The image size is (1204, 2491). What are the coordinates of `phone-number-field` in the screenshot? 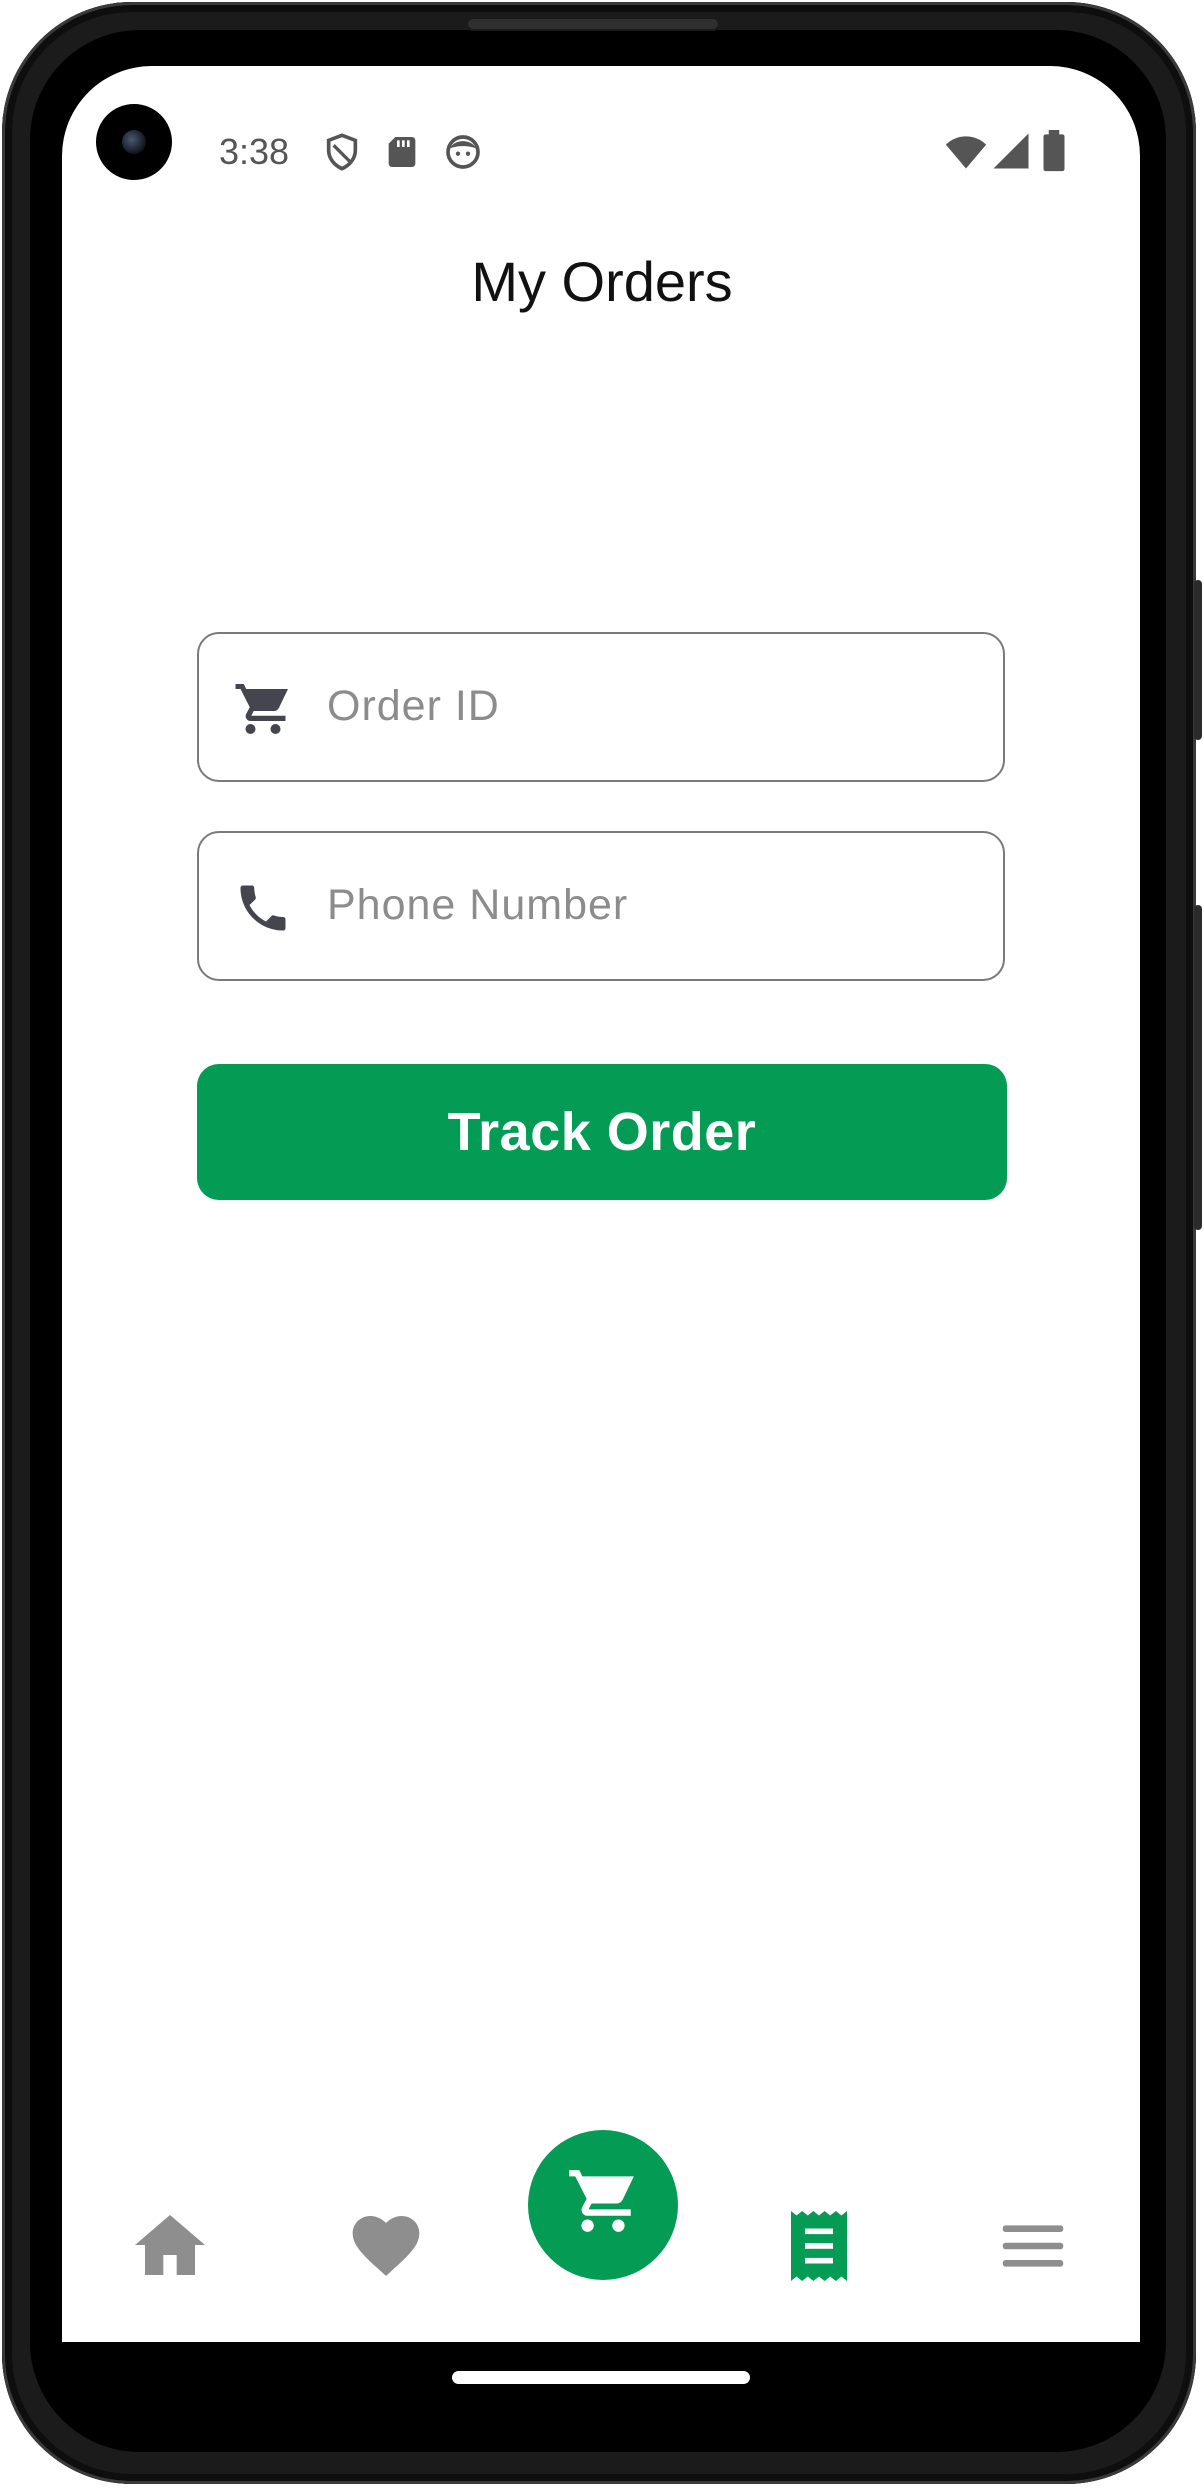 It's located at (601, 906).